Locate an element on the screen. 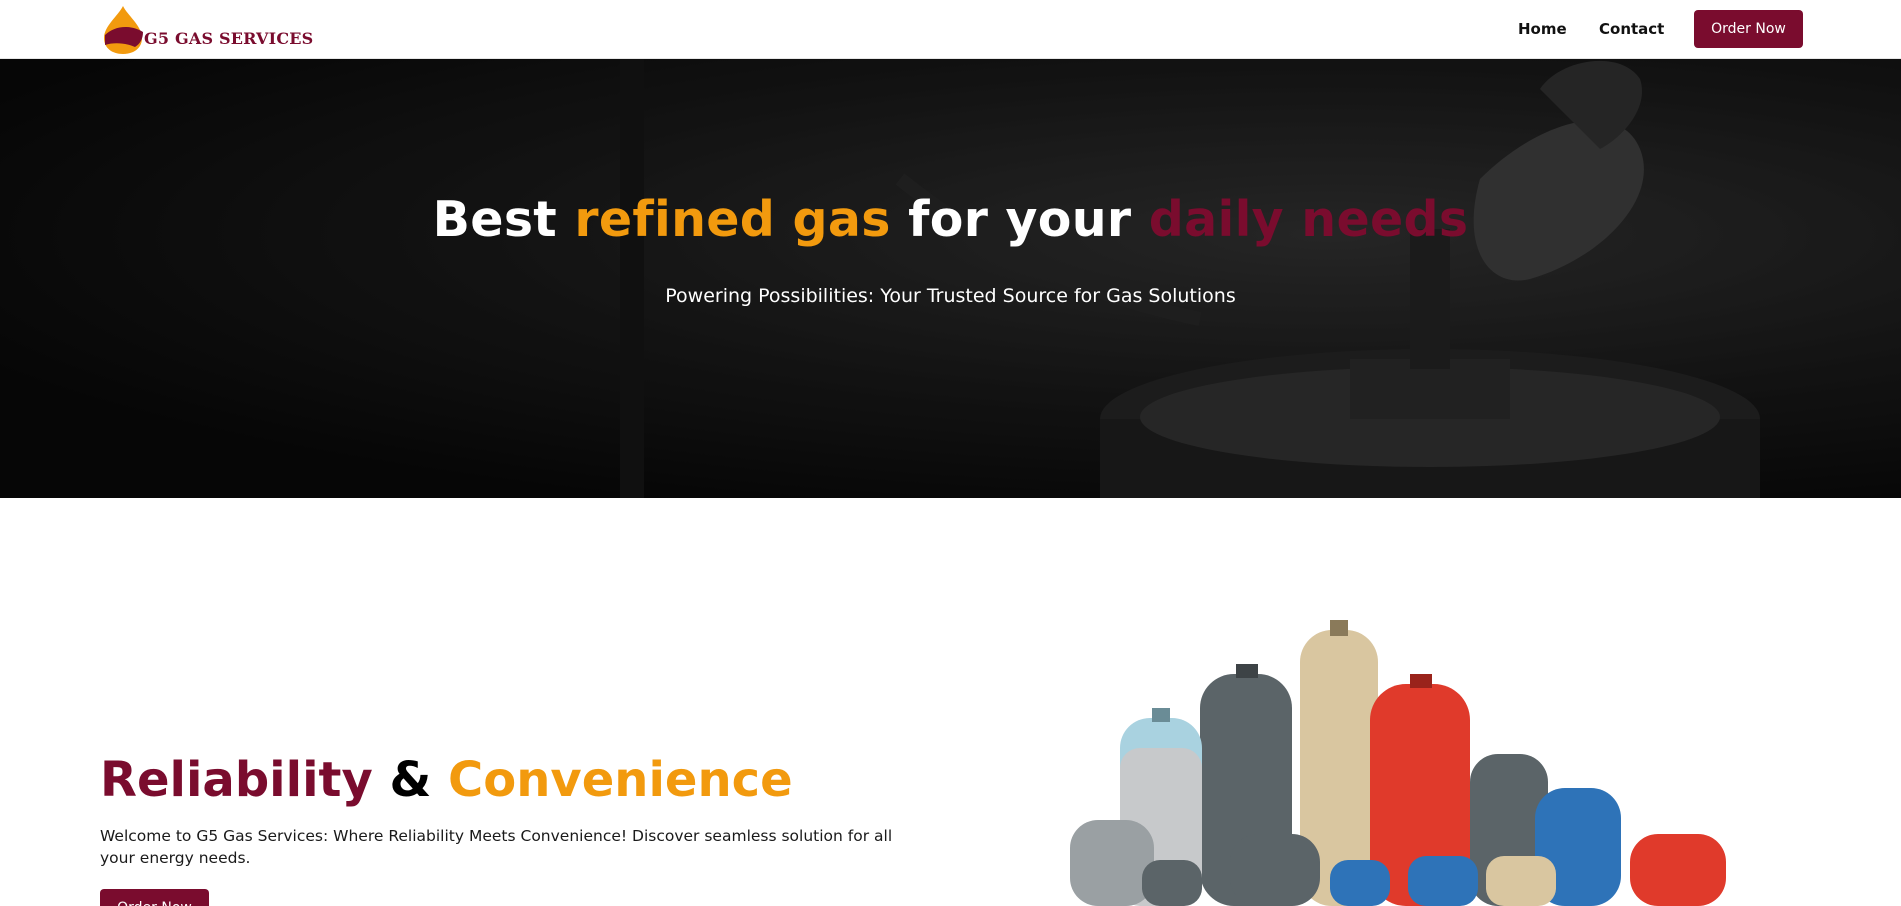 The image size is (1901, 906). hero-title-part-3: for your is located at coordinates (1019, 219).